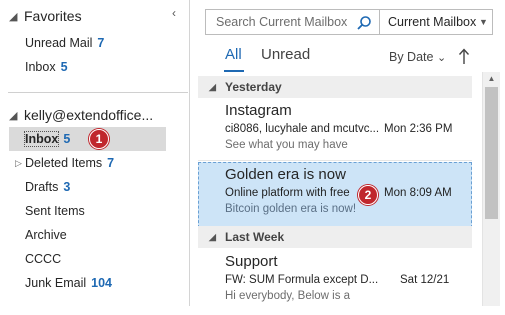 The height and width of the screenshot is (315, 505). Describe the element at coordinates (286, 145) in the screenshot. I see `message-preview: See what you may have` at that location.